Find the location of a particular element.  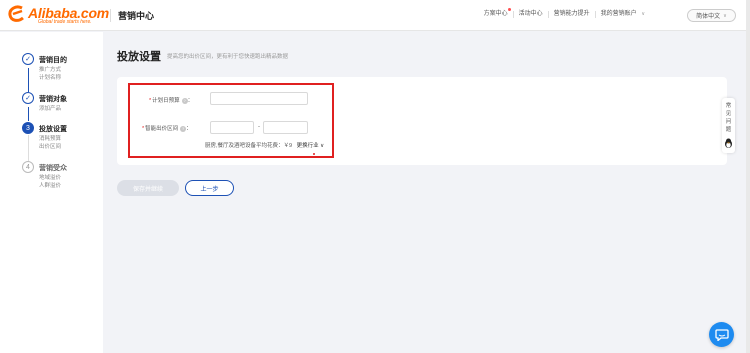

step-subitem: 添加产品 is located at coordinates (50, 109).